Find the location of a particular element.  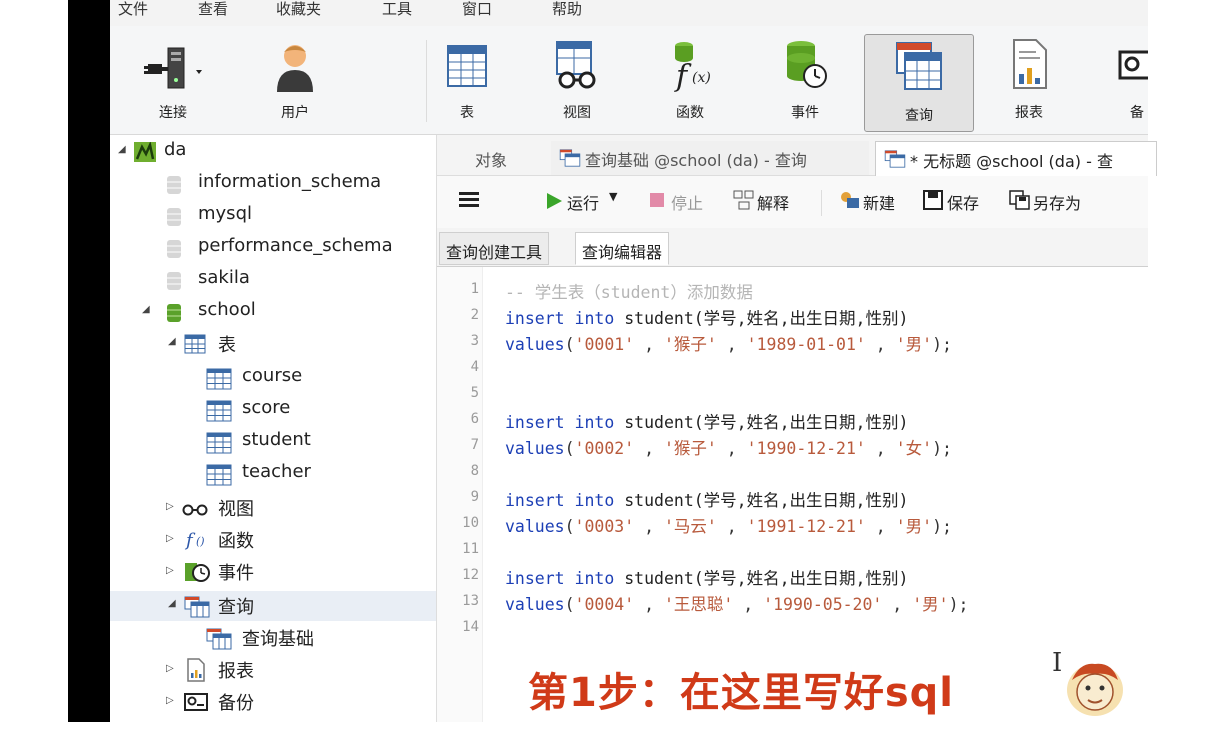

query-button: 查询 is located at coordinates (919, 83).